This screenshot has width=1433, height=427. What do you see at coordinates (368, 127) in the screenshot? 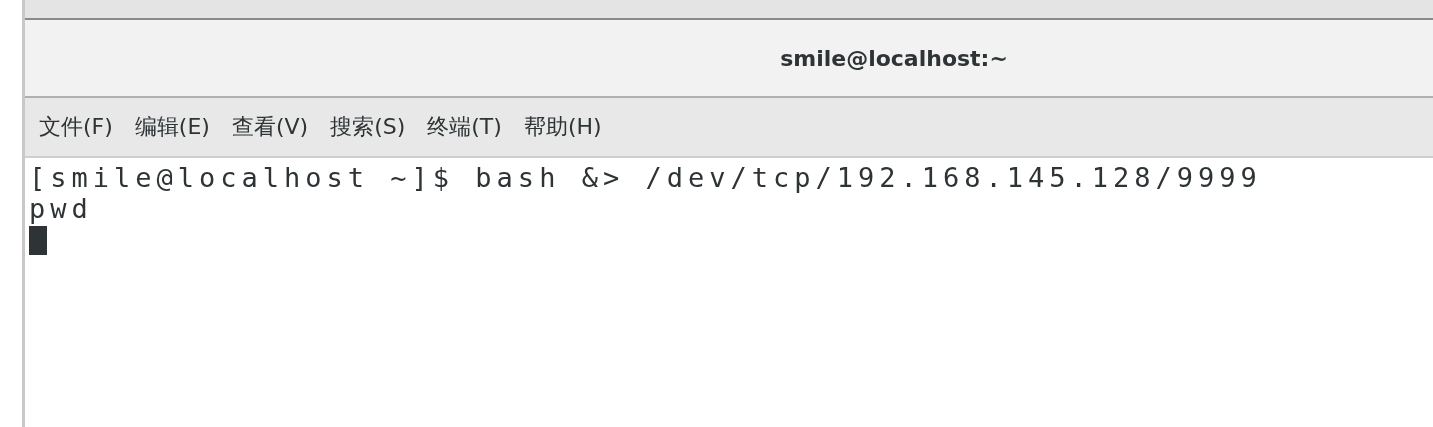
I see `menu-item: 搜索(S)` at bounding box center [368, 127].